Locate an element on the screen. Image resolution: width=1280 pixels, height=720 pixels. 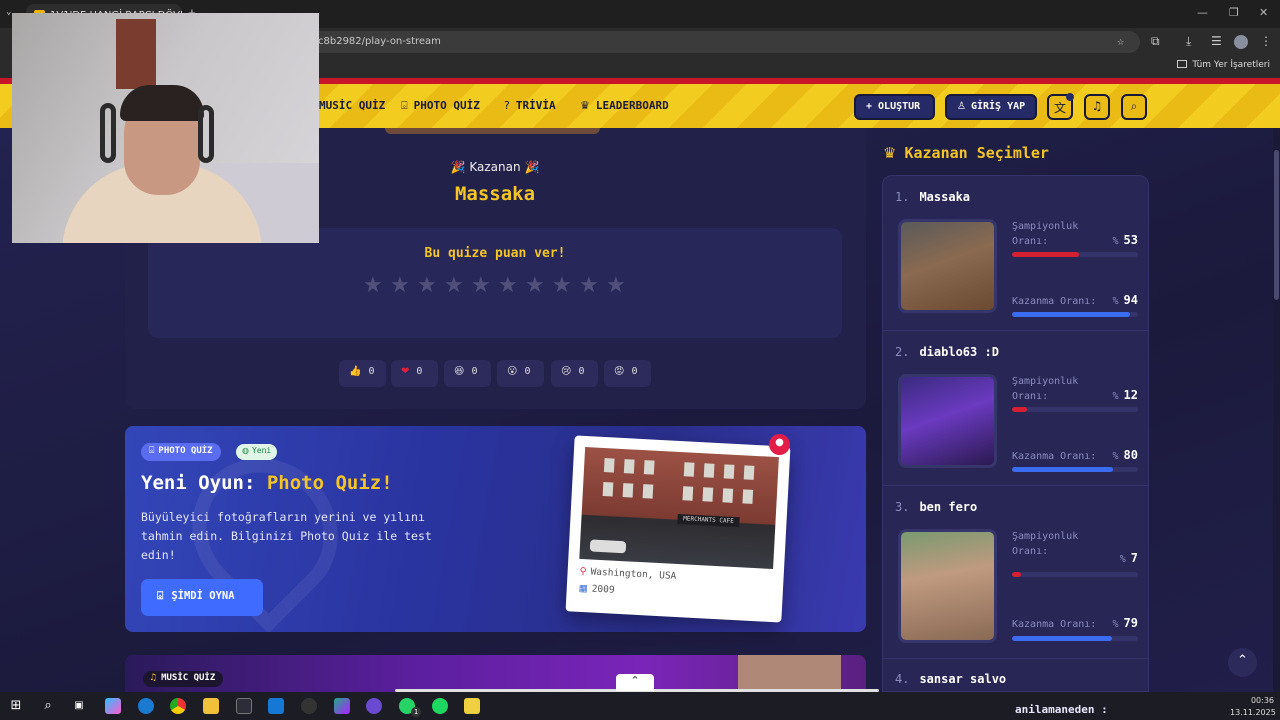
media-icon: ☰ is located at coordinates (1216, 41).